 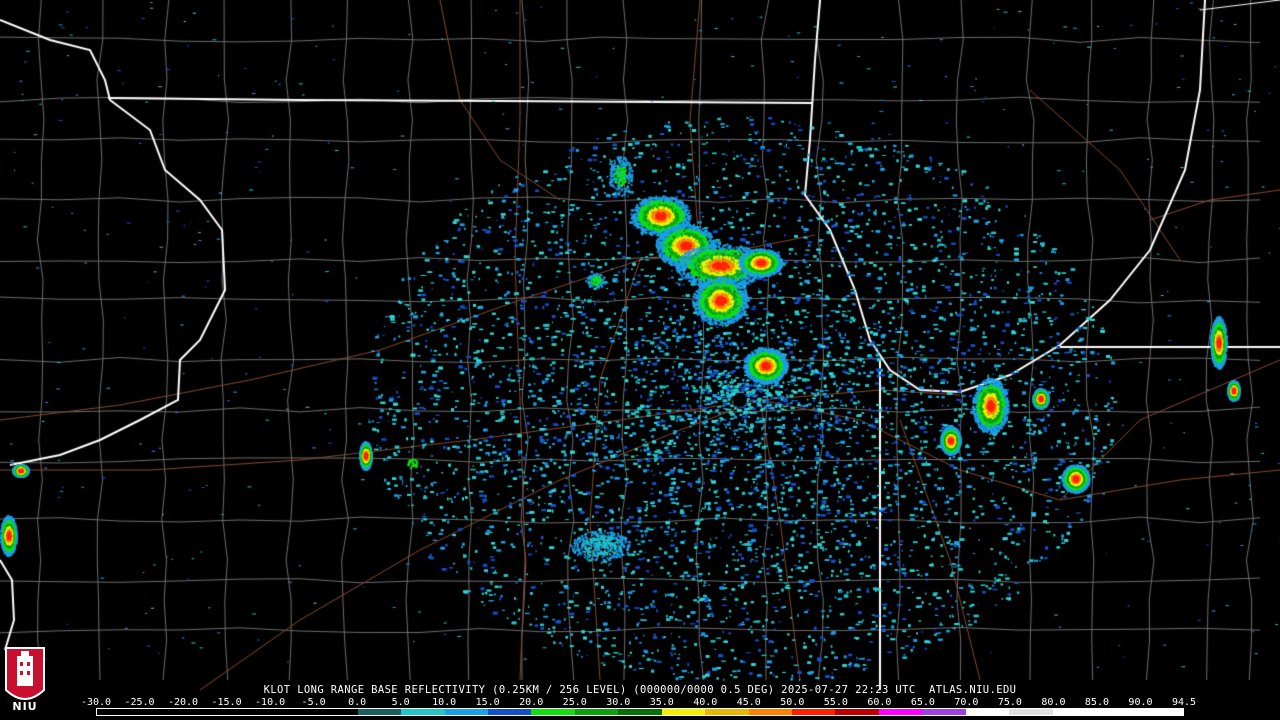 What do you see at coordinates (487, 702) in the screenshot?
I see `scale-label: 15.0` at bounding box center [487, 702].